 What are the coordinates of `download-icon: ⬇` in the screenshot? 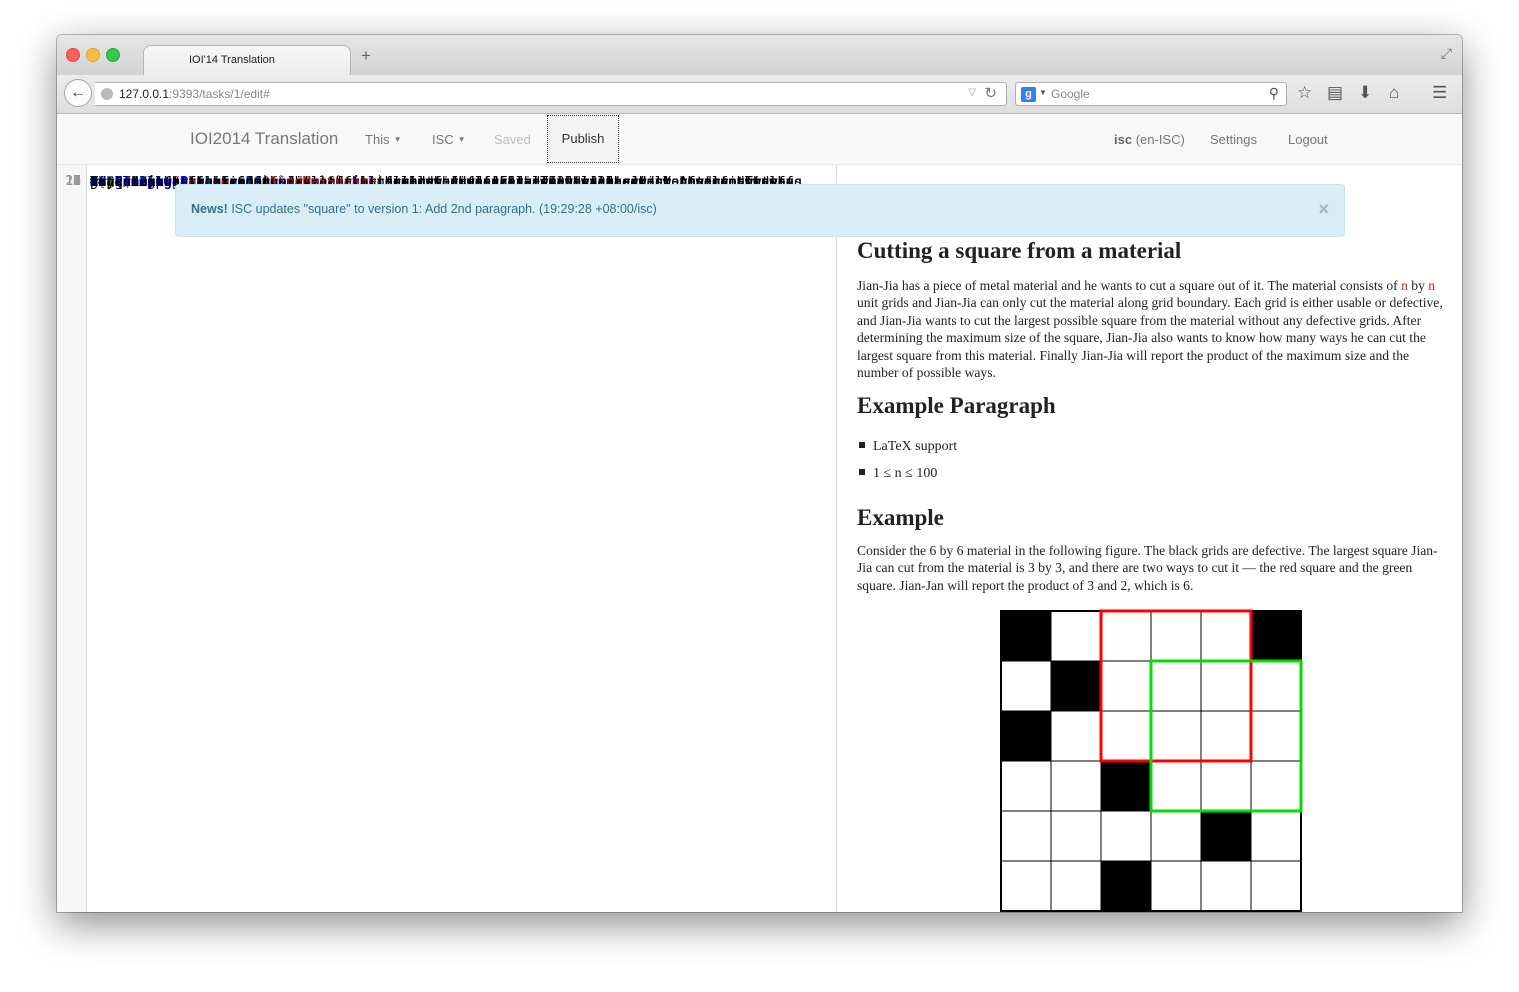 It's located at (1365, 93).